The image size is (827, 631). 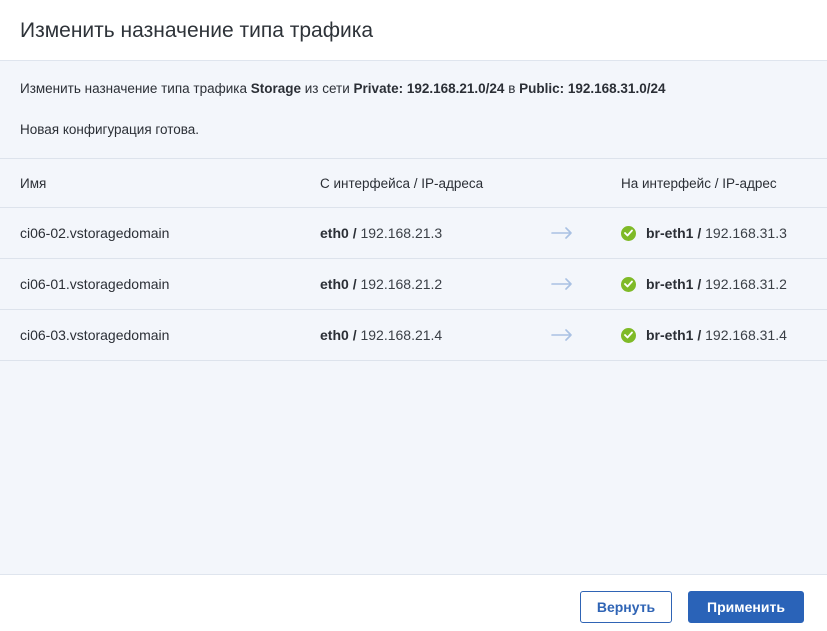 I want to click on to-ip: 192.168.31.3, so click(x=746, y=233).